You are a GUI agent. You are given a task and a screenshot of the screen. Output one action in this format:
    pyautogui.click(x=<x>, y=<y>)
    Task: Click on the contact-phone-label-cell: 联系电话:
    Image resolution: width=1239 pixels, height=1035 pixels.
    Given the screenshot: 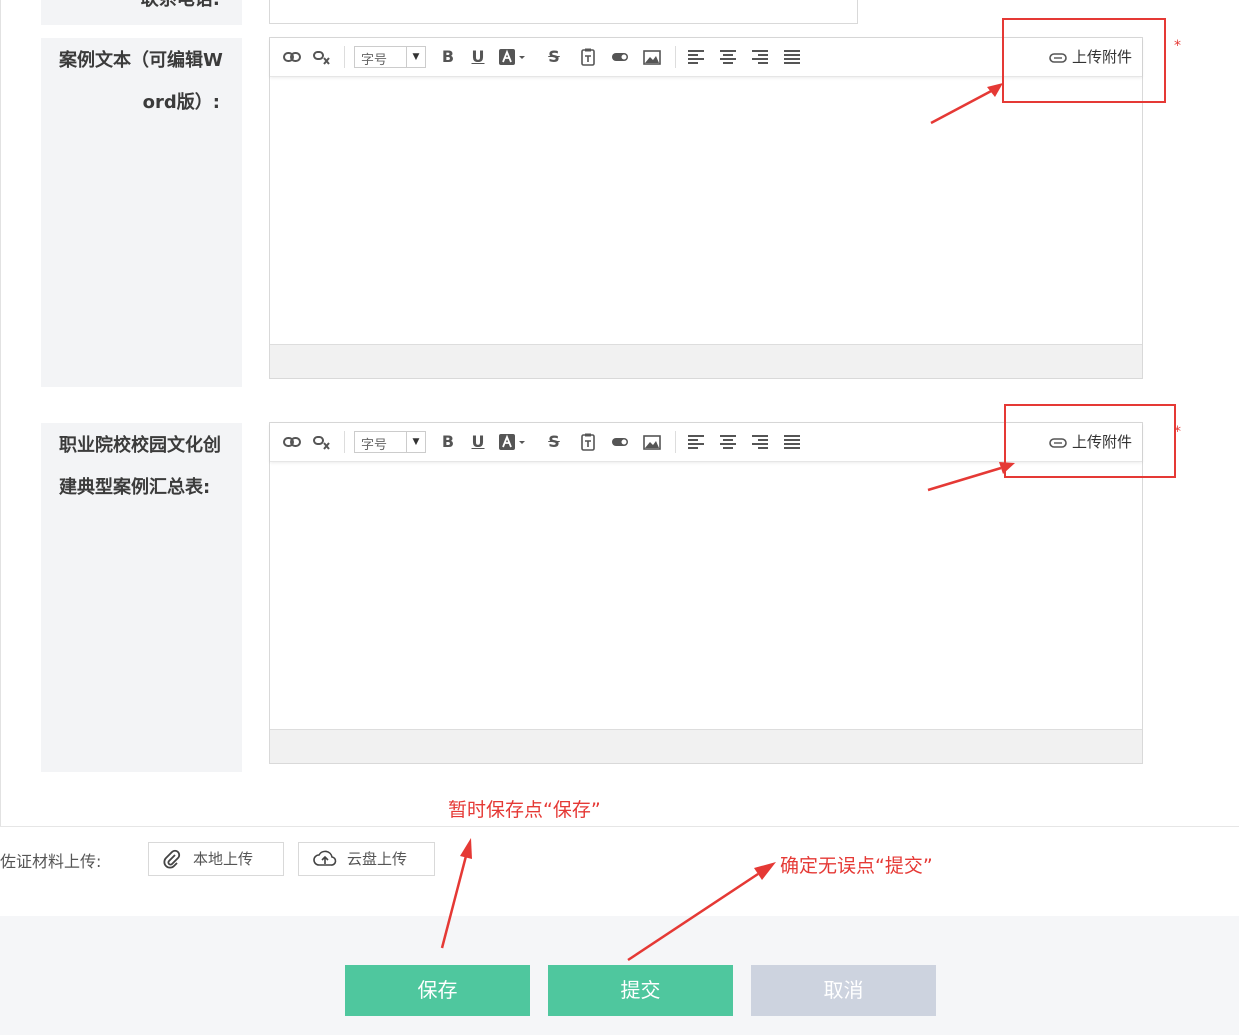 What is the action you would take?
    pyautogui.click(x=141, y=12)
    